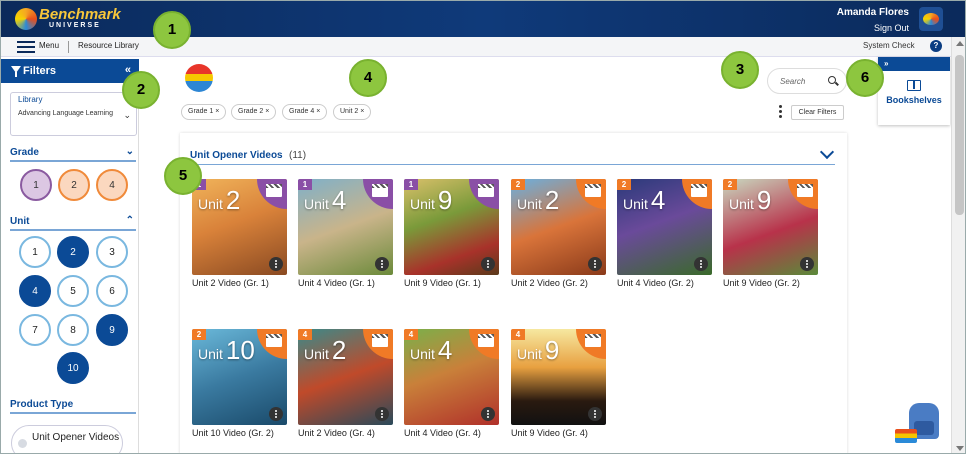  What do you see at coordinates (817, 112) in the screenshot?
I see `clear-filters-button: Clear Filters` at bounding box center [817, 112].